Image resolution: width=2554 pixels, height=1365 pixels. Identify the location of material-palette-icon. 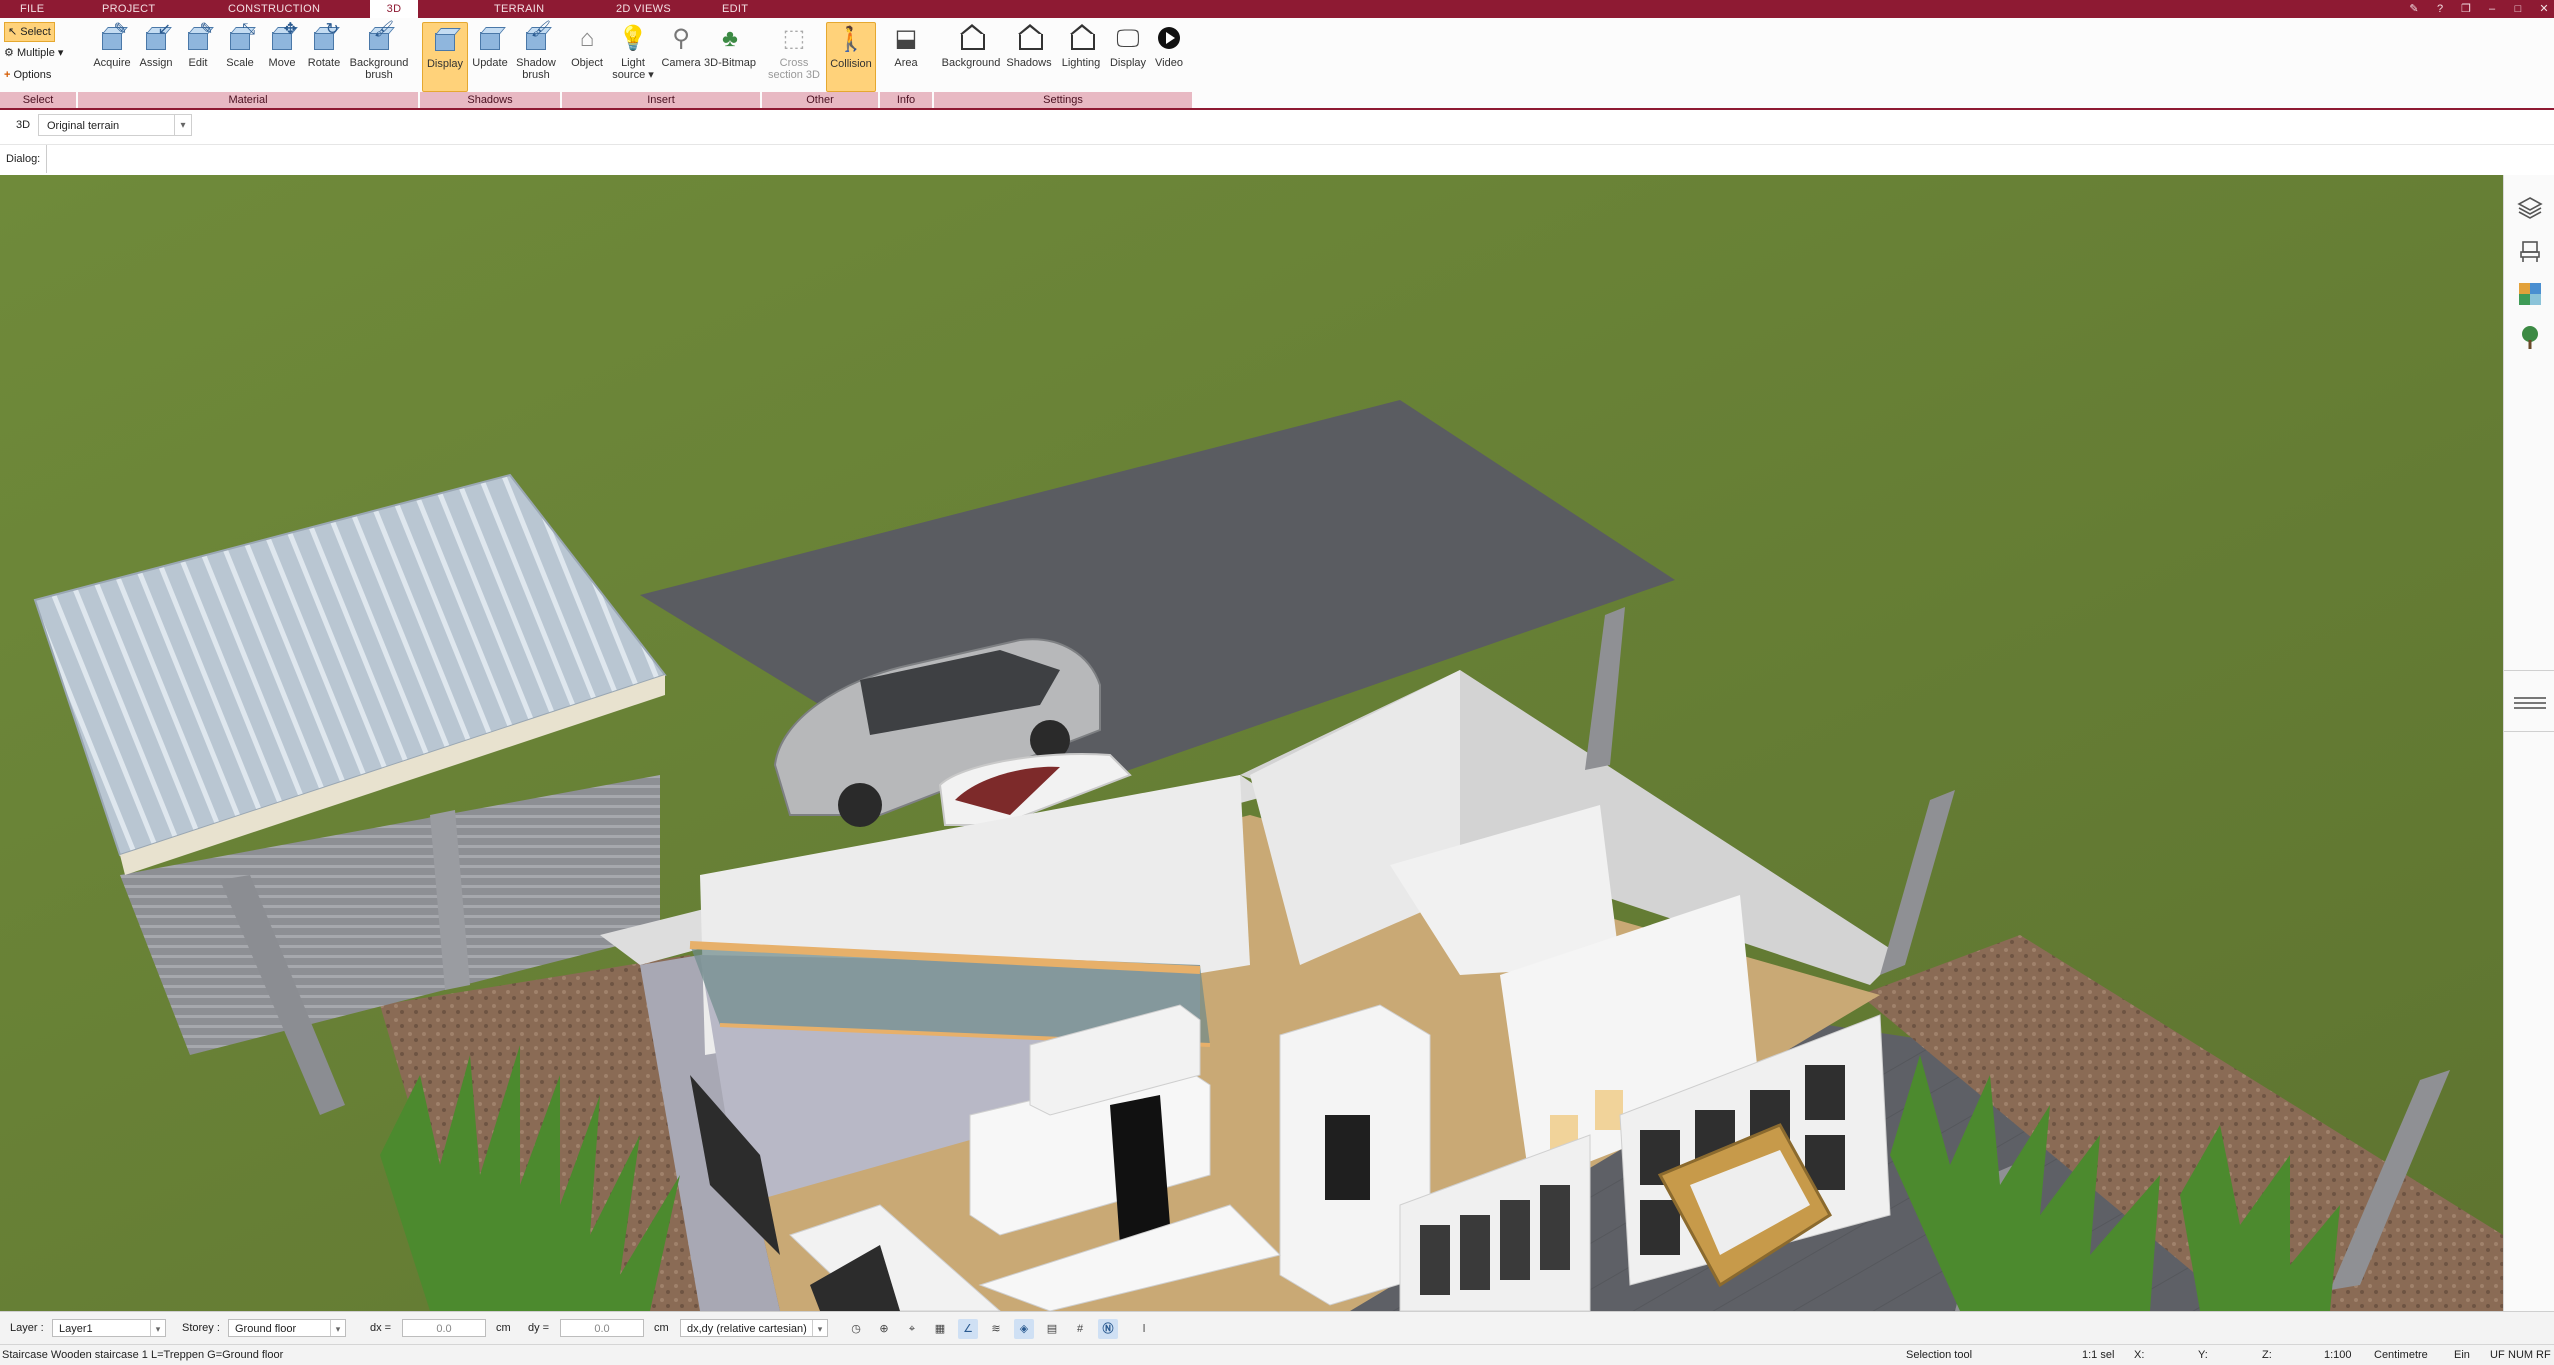
(2530, 294).